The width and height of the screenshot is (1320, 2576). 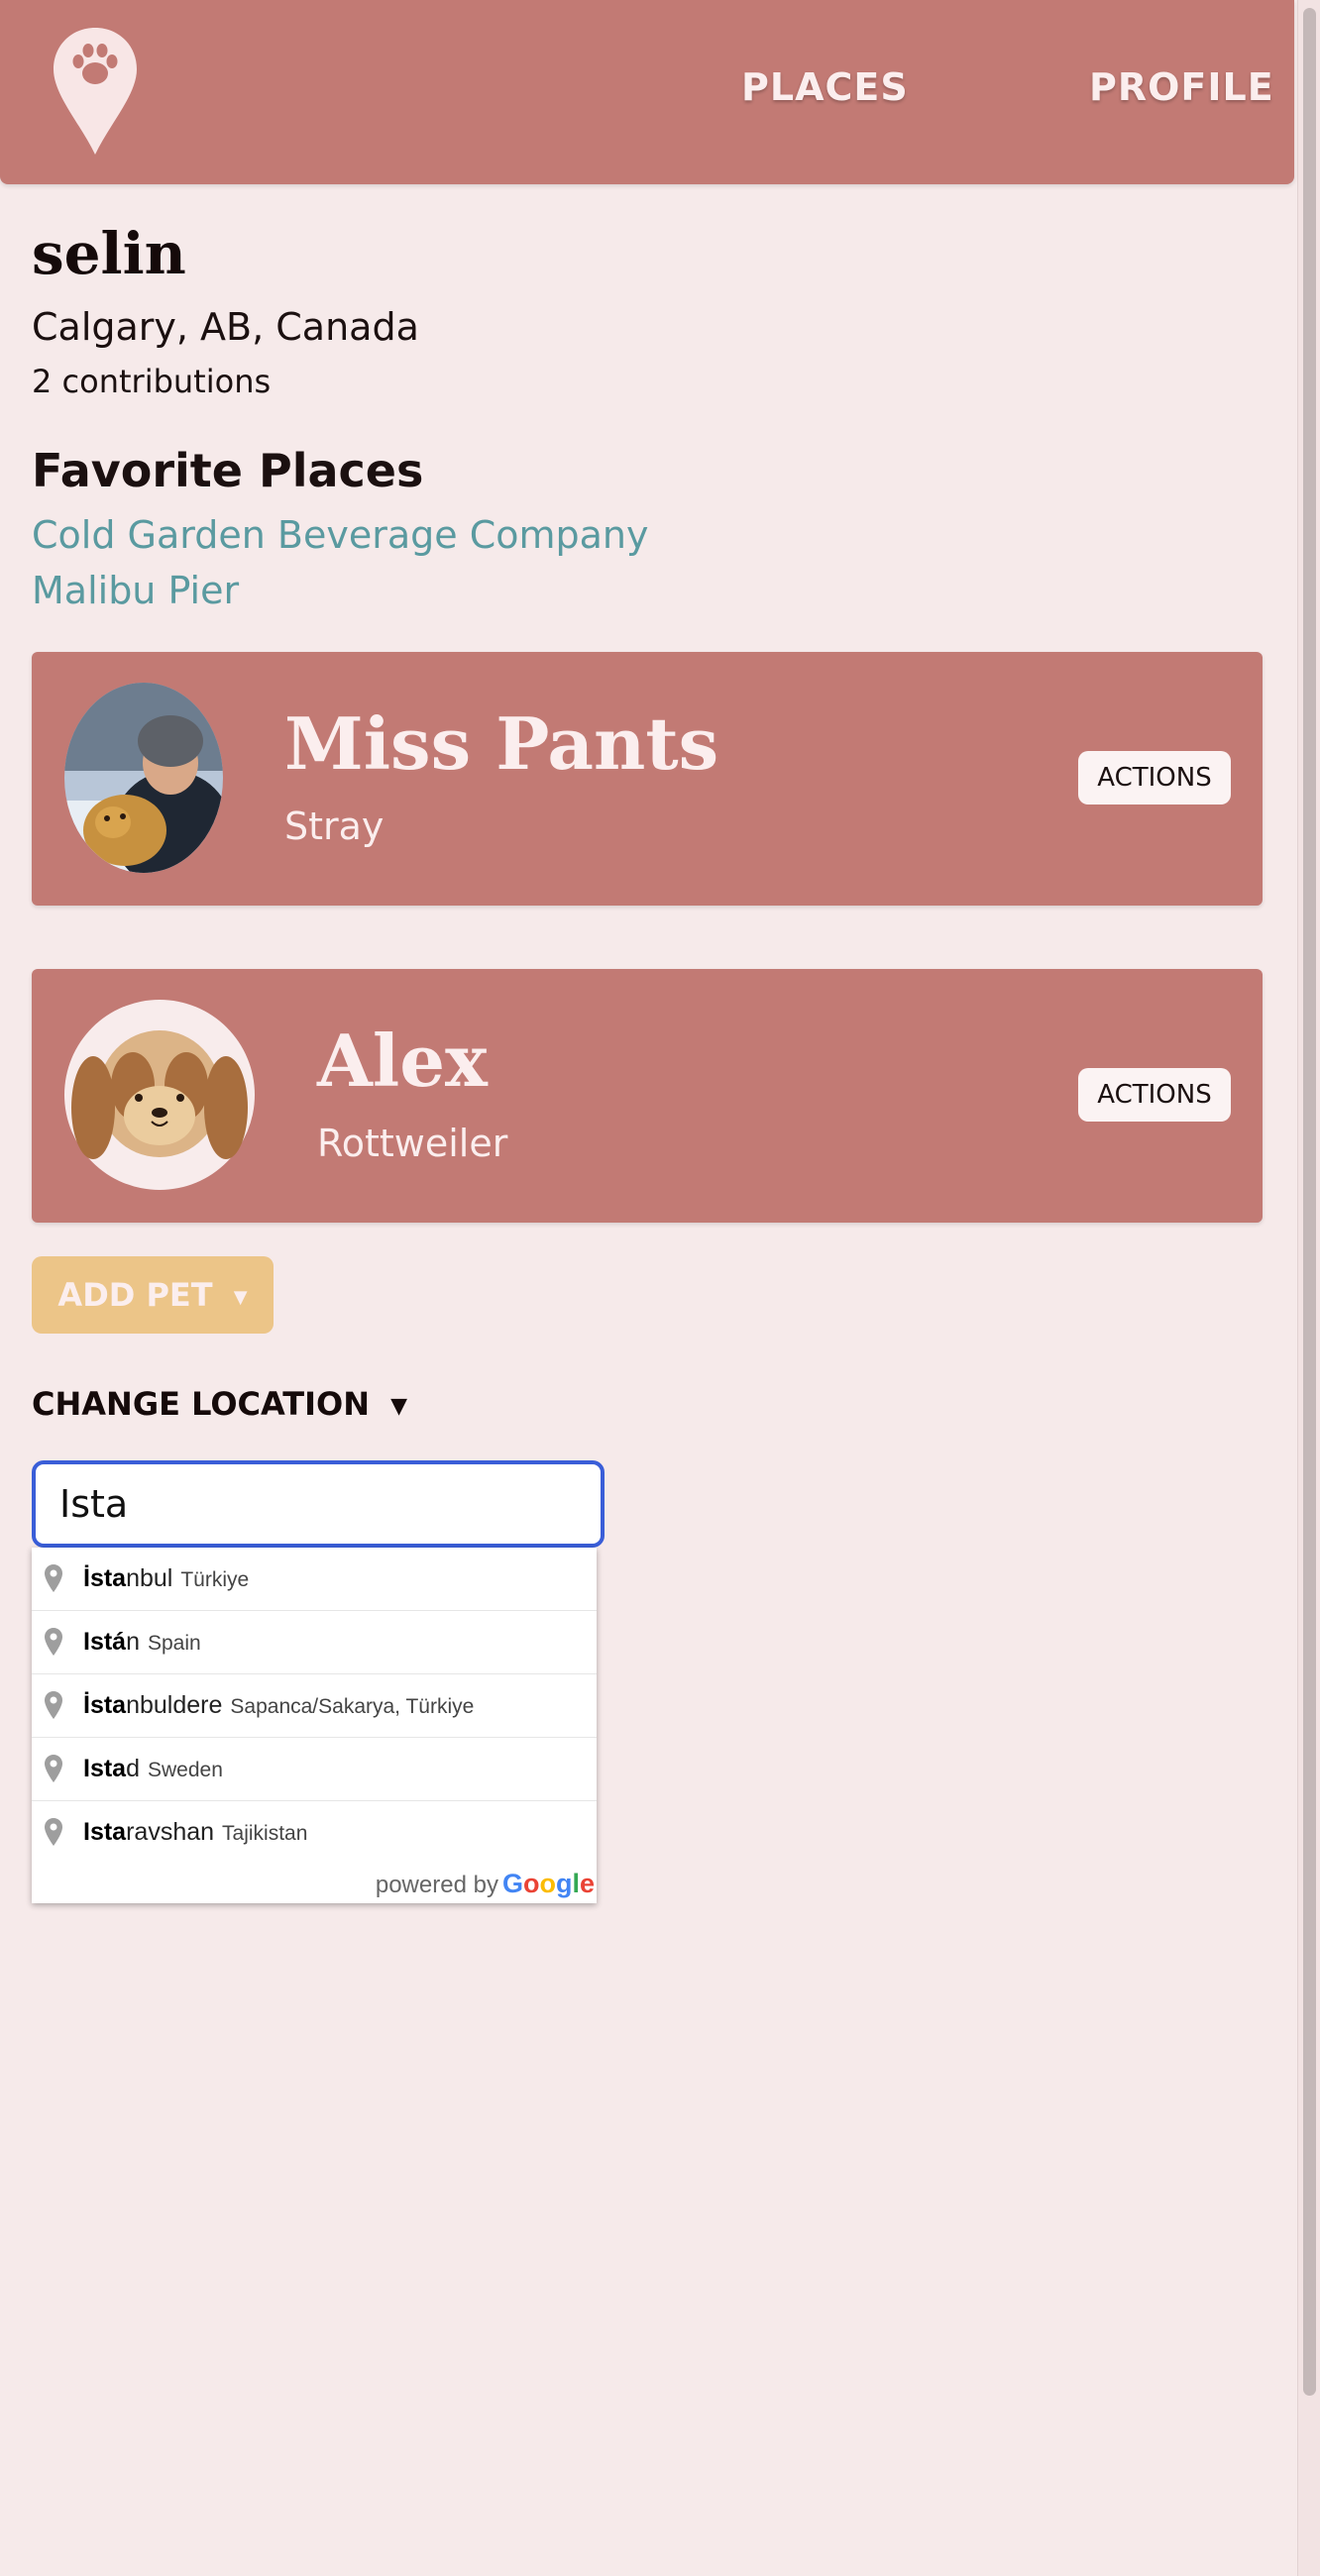 What do you see at coordinates (314, 1641) in the screenshot?
I see `autocomplete-suggestion: Istán Spain` at bounding box center [314, 1641].